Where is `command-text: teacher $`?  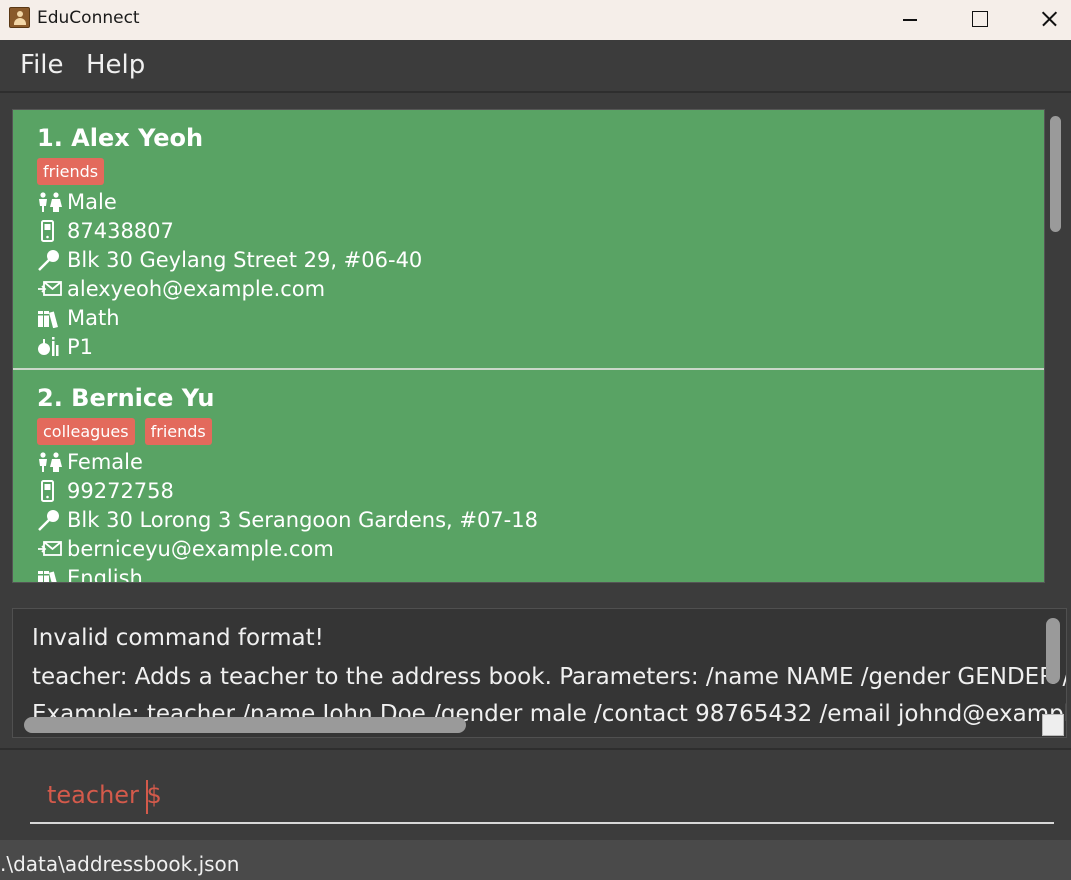 command-text: teacher $ is located at coordinates (104, 795).